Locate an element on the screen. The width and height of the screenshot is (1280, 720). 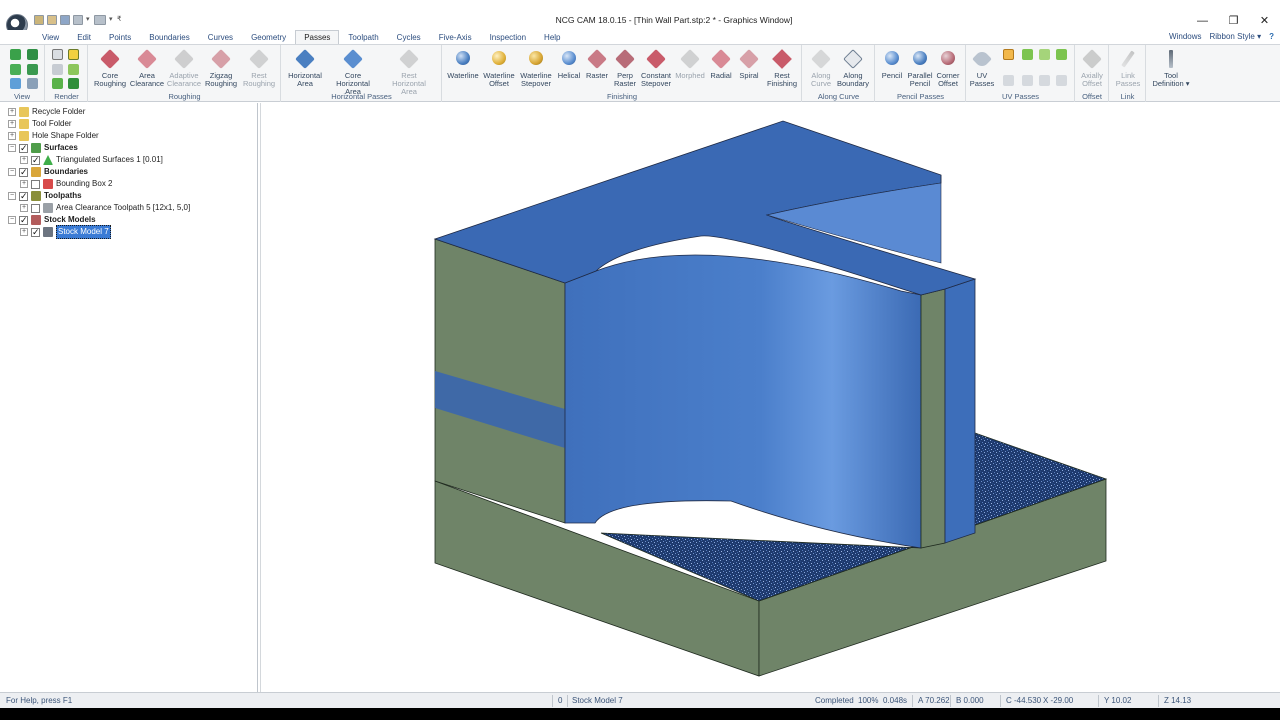
horizontal-area-button: Horizontal Area is located at coordinates (305, 70).